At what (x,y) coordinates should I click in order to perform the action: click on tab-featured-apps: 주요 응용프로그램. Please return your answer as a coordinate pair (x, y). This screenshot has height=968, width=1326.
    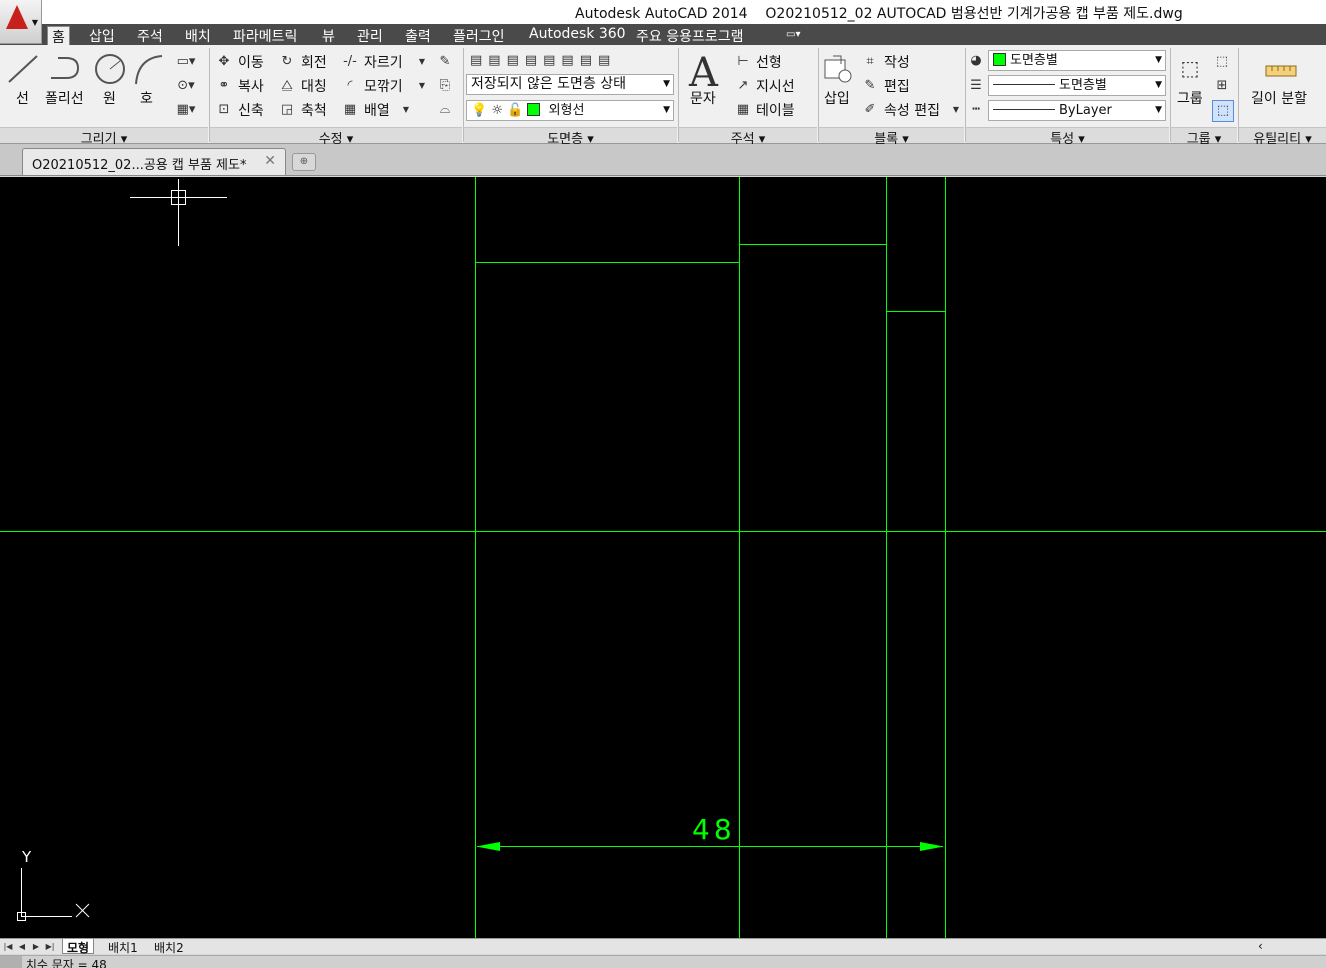
    Looking at the image, I should click on (690, 35).